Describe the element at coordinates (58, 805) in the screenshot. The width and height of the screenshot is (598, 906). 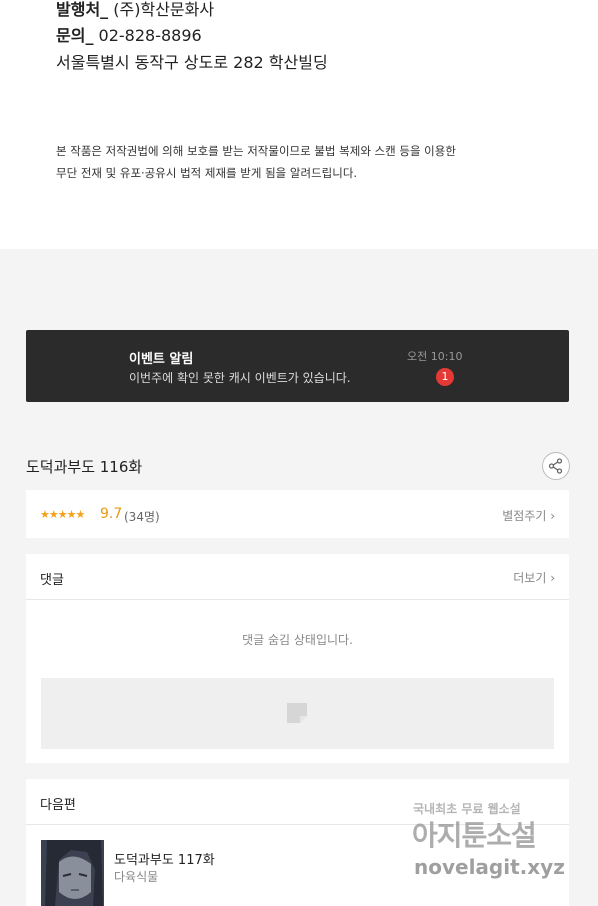
I see `next-header: 다음편` at that location.